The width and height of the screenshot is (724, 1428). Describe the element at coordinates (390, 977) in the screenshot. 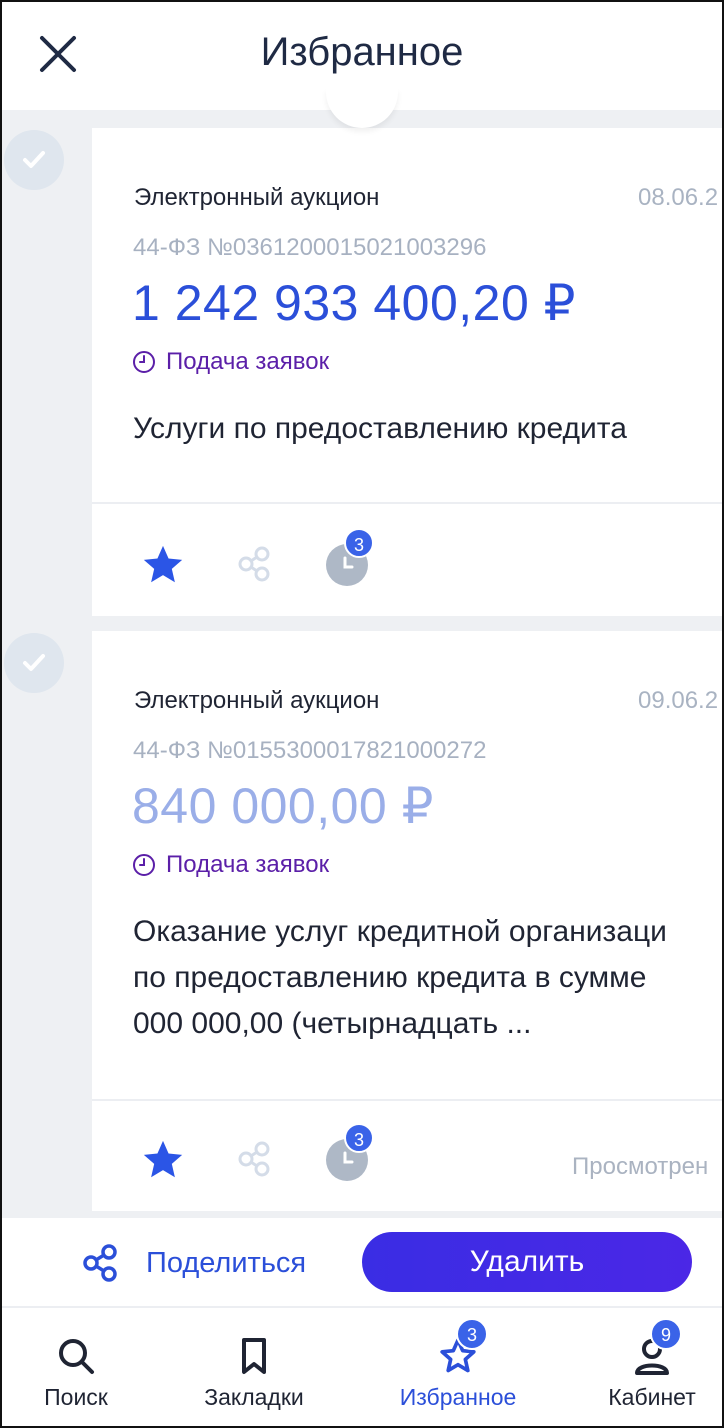

I see `description-line: по предоставлению кредита в сумме` at that location.